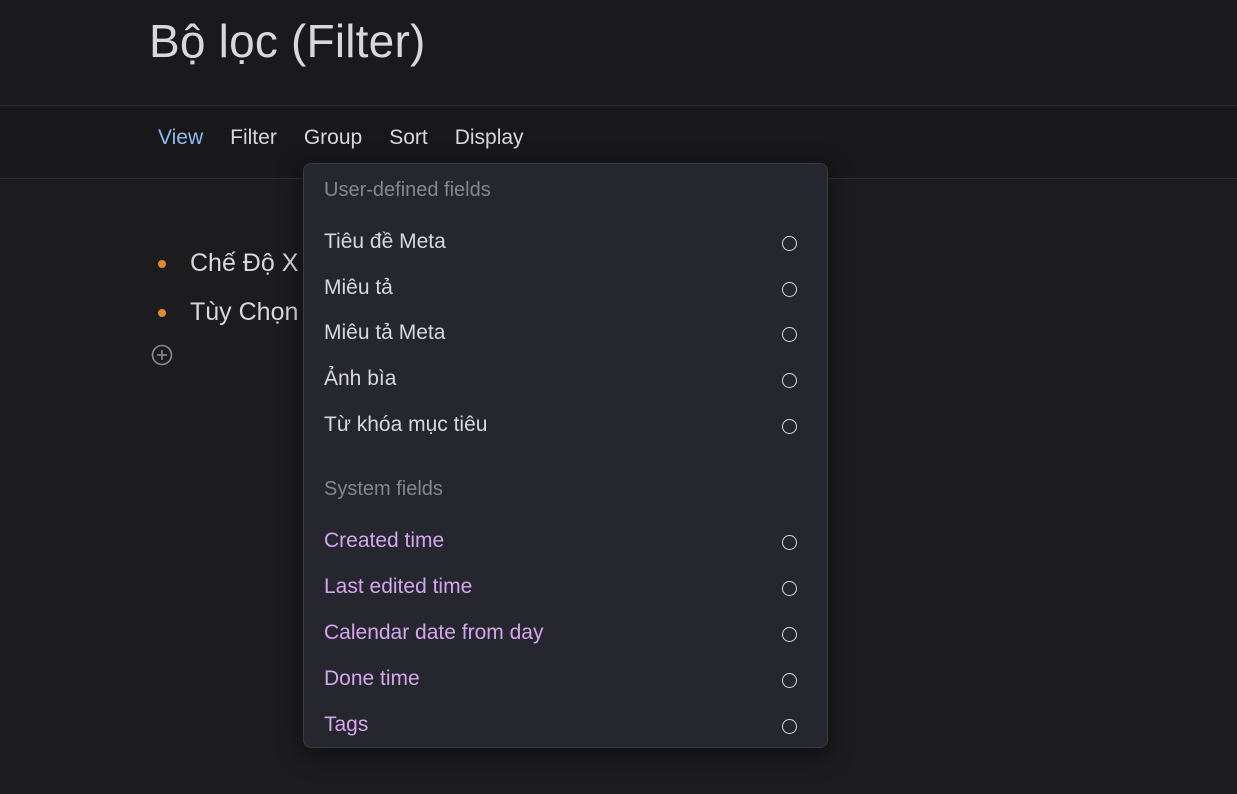  I want to click on tab-sort: Sort, so click(408, 138).